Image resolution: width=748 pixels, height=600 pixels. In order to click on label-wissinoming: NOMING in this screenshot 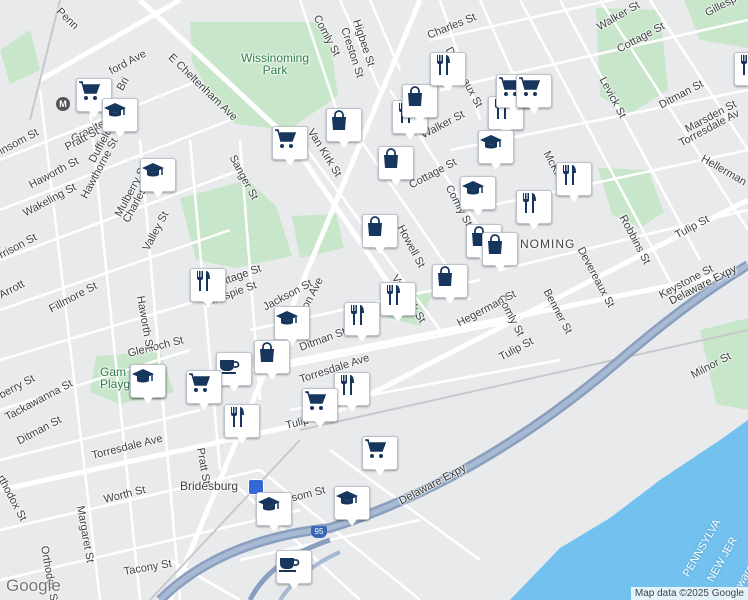, I will do `click(548, 244)`.